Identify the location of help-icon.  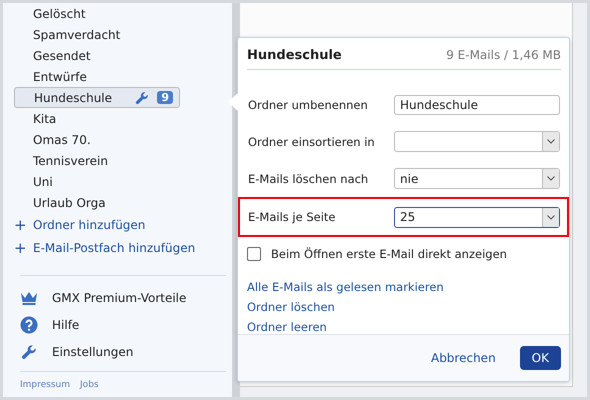
(29, 325).